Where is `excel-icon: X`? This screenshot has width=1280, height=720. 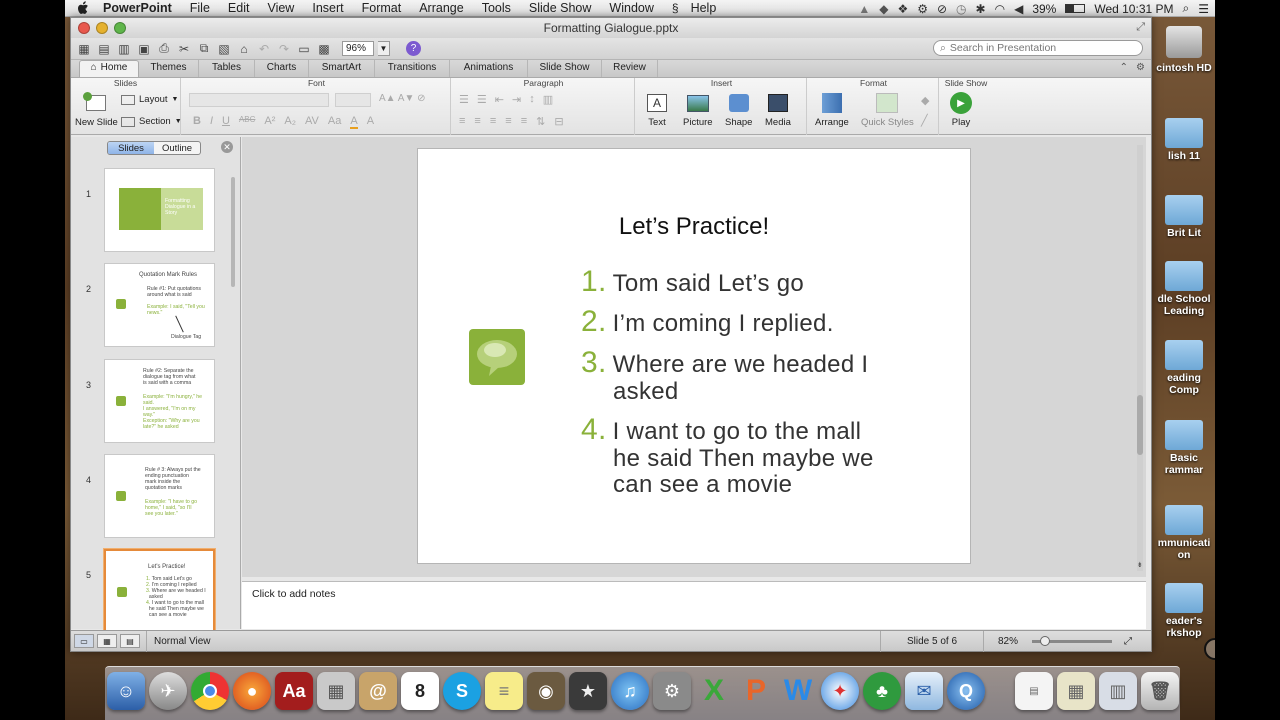 excel-icon: X is located at coordinates (714, 691).